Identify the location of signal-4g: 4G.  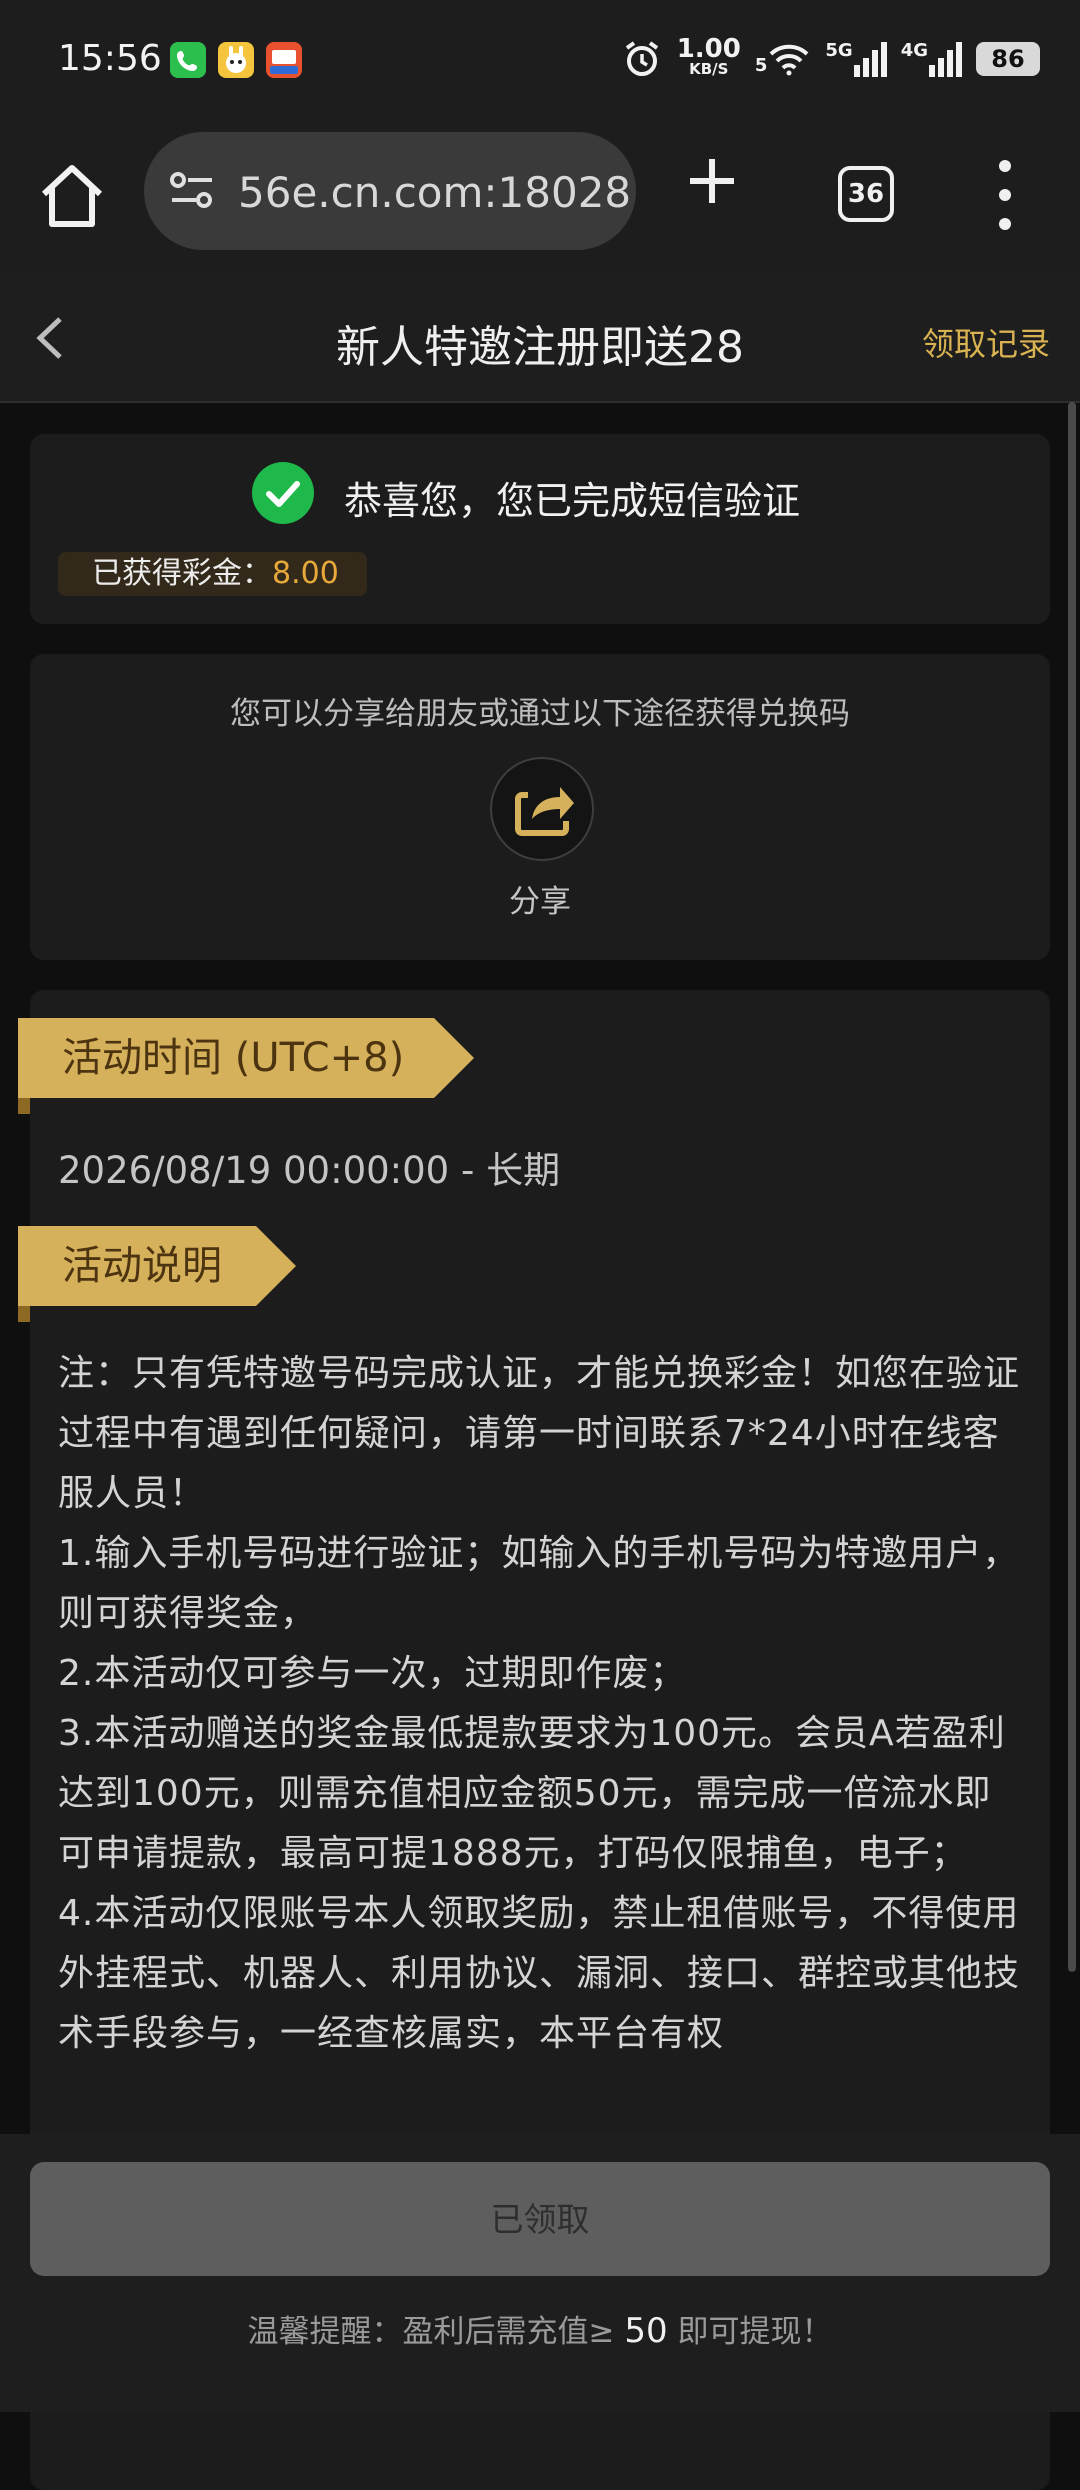
(931, 59).